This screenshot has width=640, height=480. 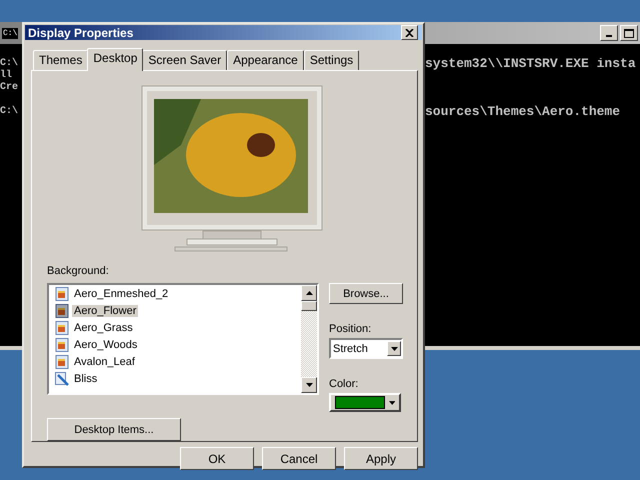 What do you see at coordinates (81, 33) in the screenshot?
I see `window-title: Display Properties` at bounding box center [81, 33].